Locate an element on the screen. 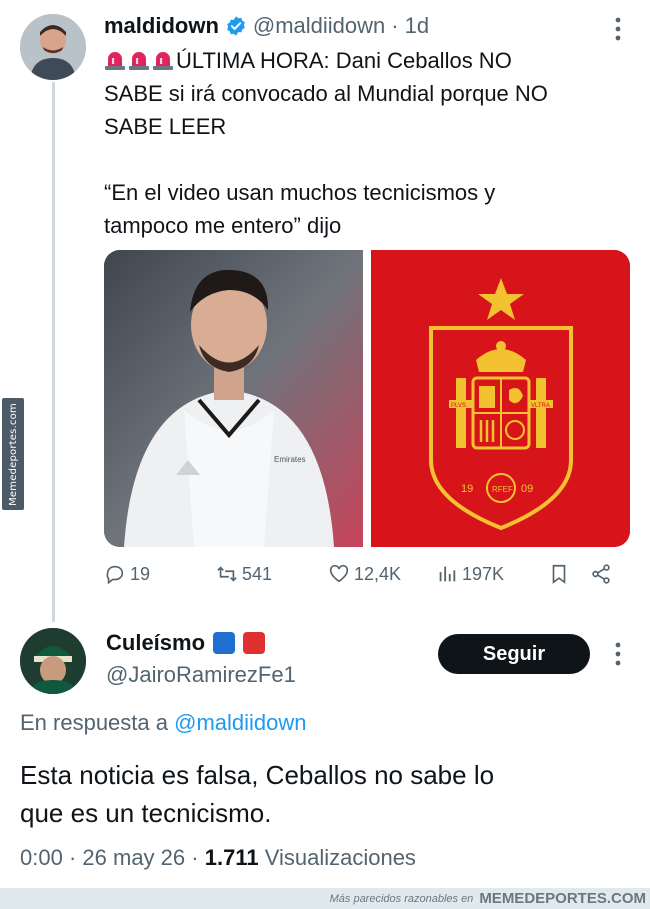 The image size is (650, 909). reply-context: En respuesta a @maldiidown is located at coordinates (163, 723).